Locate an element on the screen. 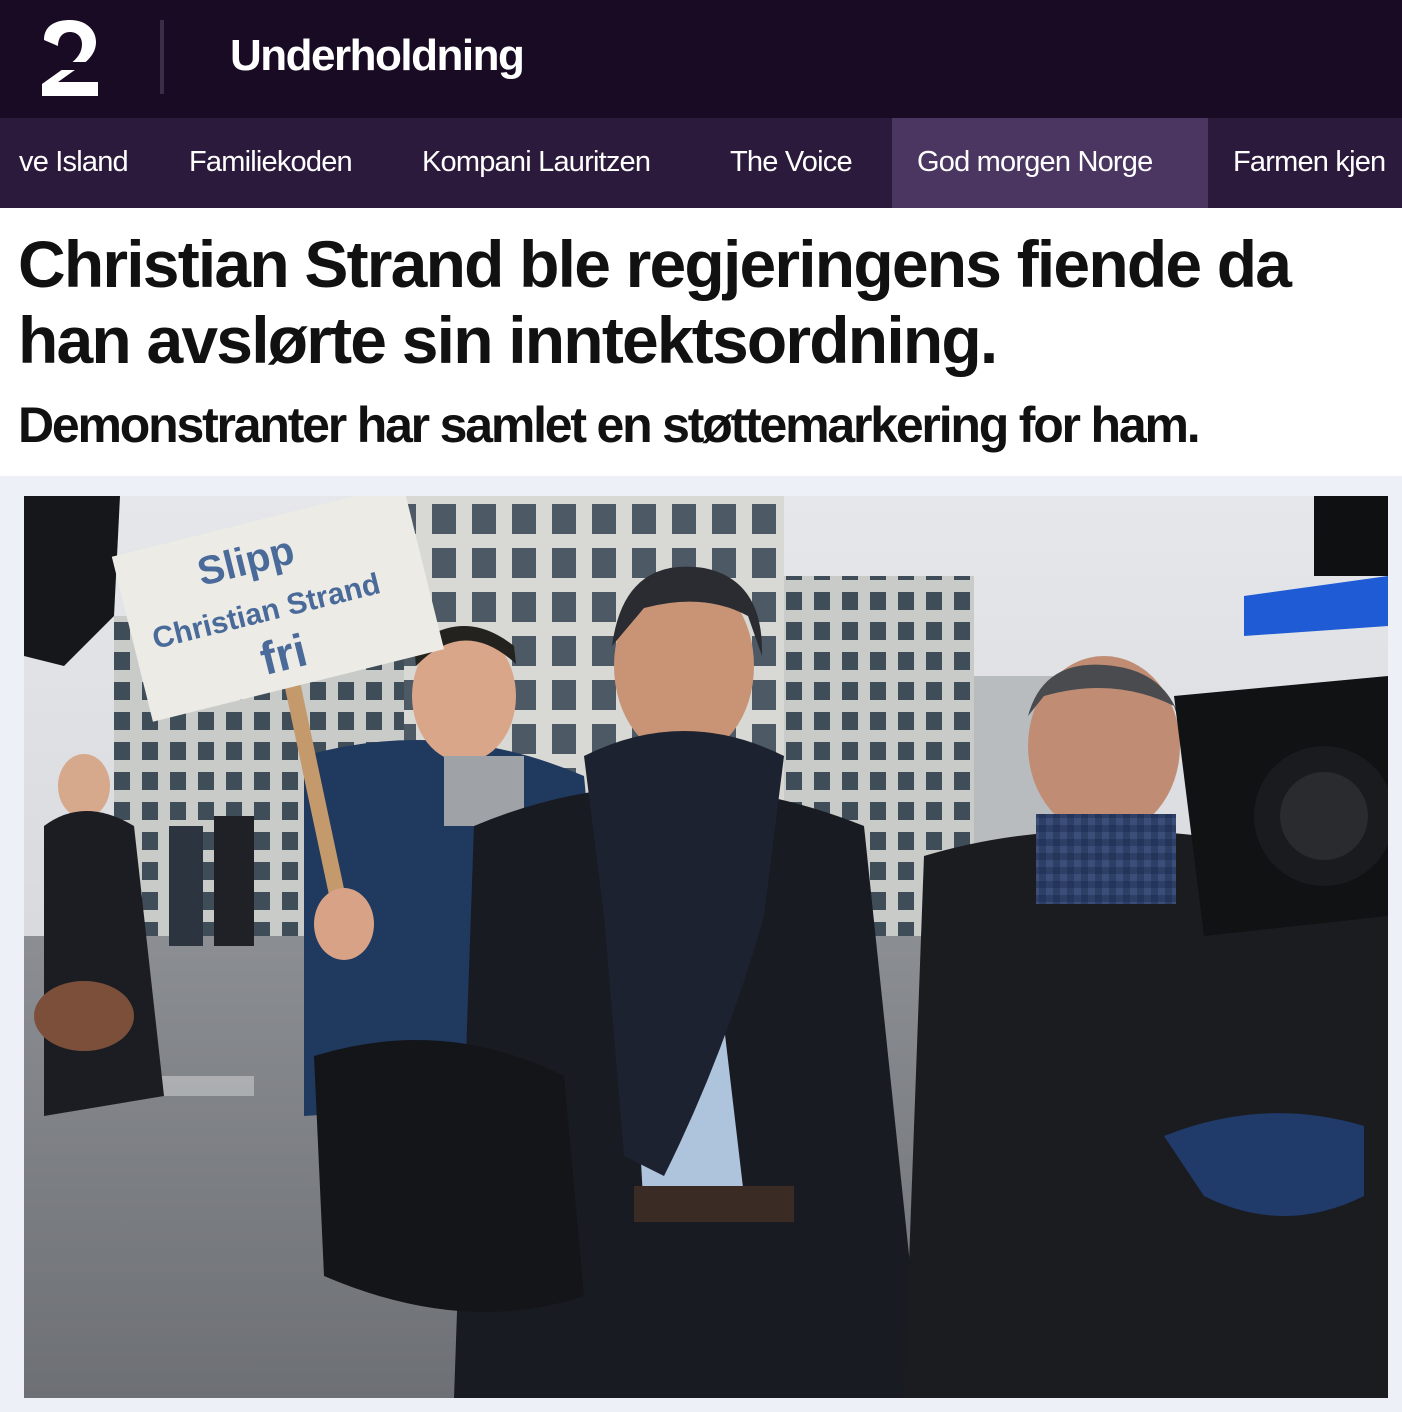 The height and width of the screenshot is (1412, 1402). tv2-logo is located at coordinates (70, 58).